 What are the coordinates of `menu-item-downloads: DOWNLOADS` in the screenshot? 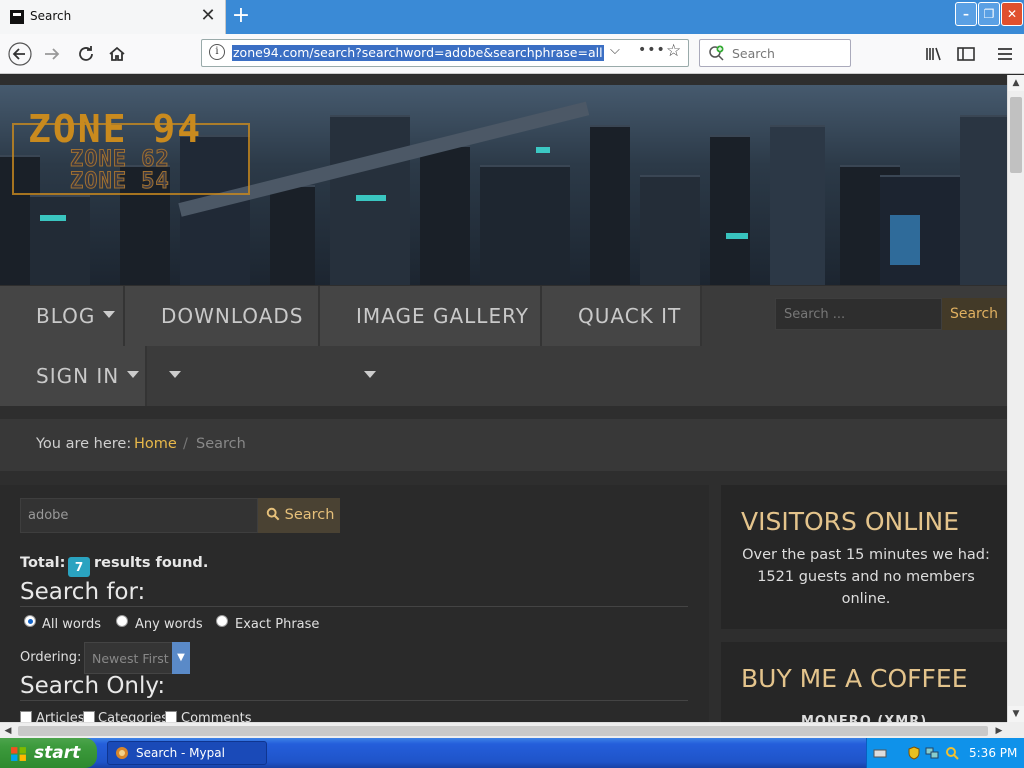 It's located at (222, 332).